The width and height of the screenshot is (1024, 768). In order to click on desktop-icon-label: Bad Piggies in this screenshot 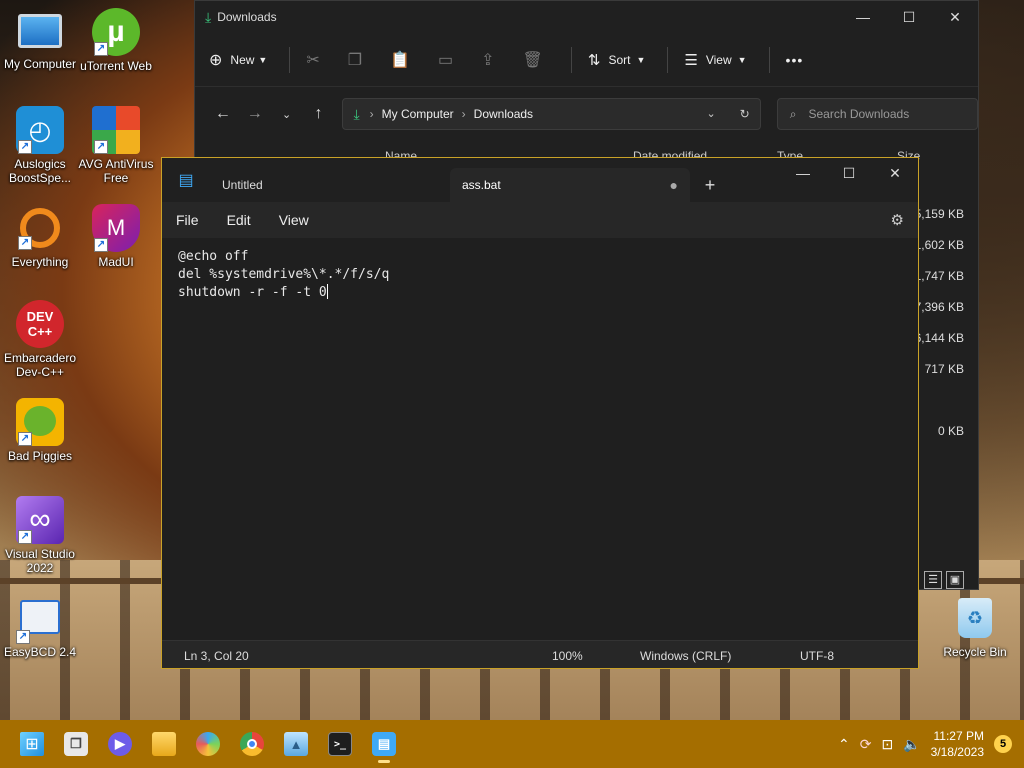, I will do `click(40, 456)`.